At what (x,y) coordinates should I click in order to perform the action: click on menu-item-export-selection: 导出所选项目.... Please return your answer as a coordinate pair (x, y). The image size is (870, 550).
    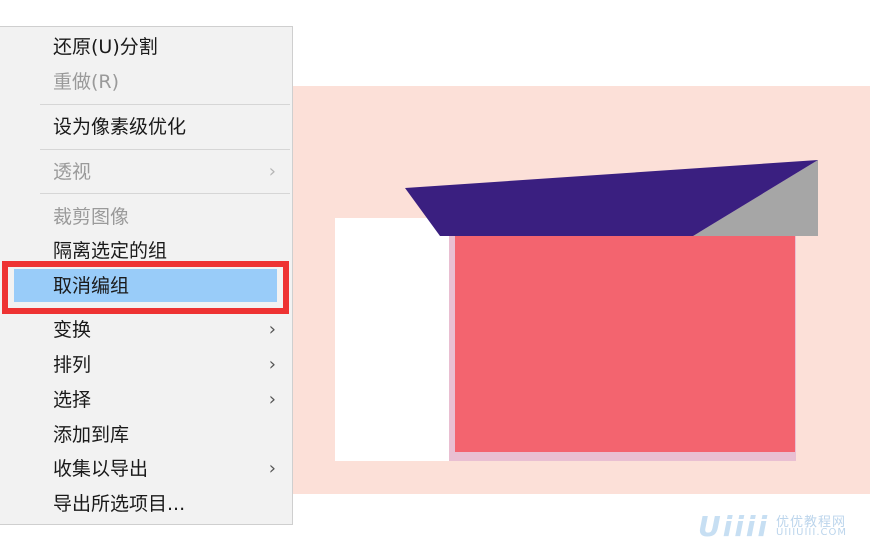
    Looking at the image, I should click on (145, 504).